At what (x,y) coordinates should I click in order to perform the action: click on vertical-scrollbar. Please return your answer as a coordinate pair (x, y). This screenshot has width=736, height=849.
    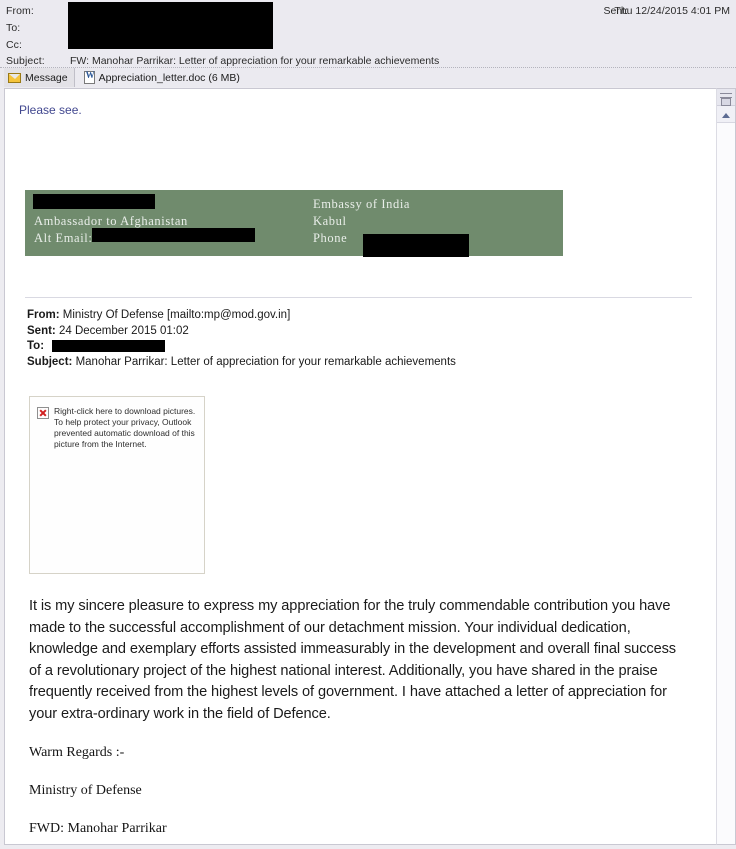
    Looking at the image, I should click on (726, 466).